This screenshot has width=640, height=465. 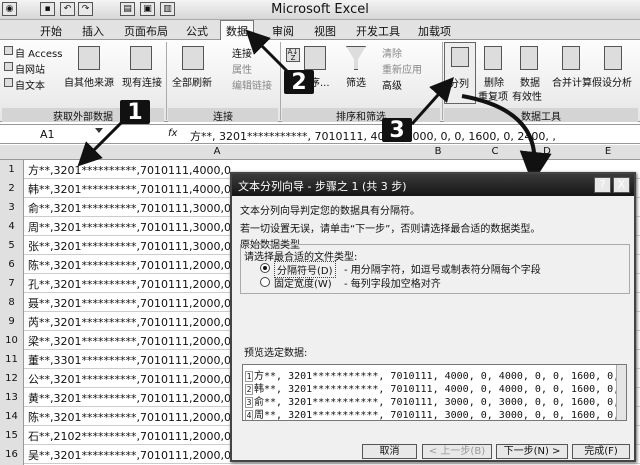 I want to click on close-button: X, so click(x=621, y=185).